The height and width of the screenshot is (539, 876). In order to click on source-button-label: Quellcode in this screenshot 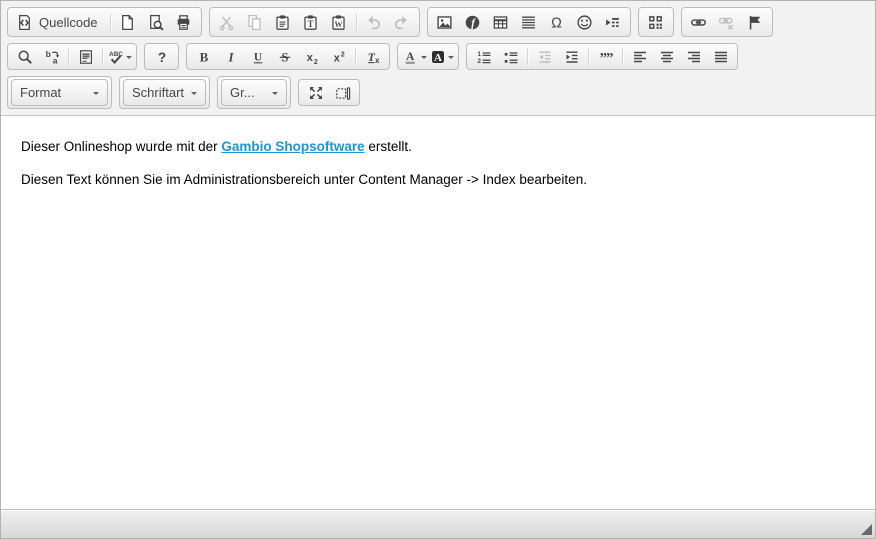, I will do `click(68, 22)`.